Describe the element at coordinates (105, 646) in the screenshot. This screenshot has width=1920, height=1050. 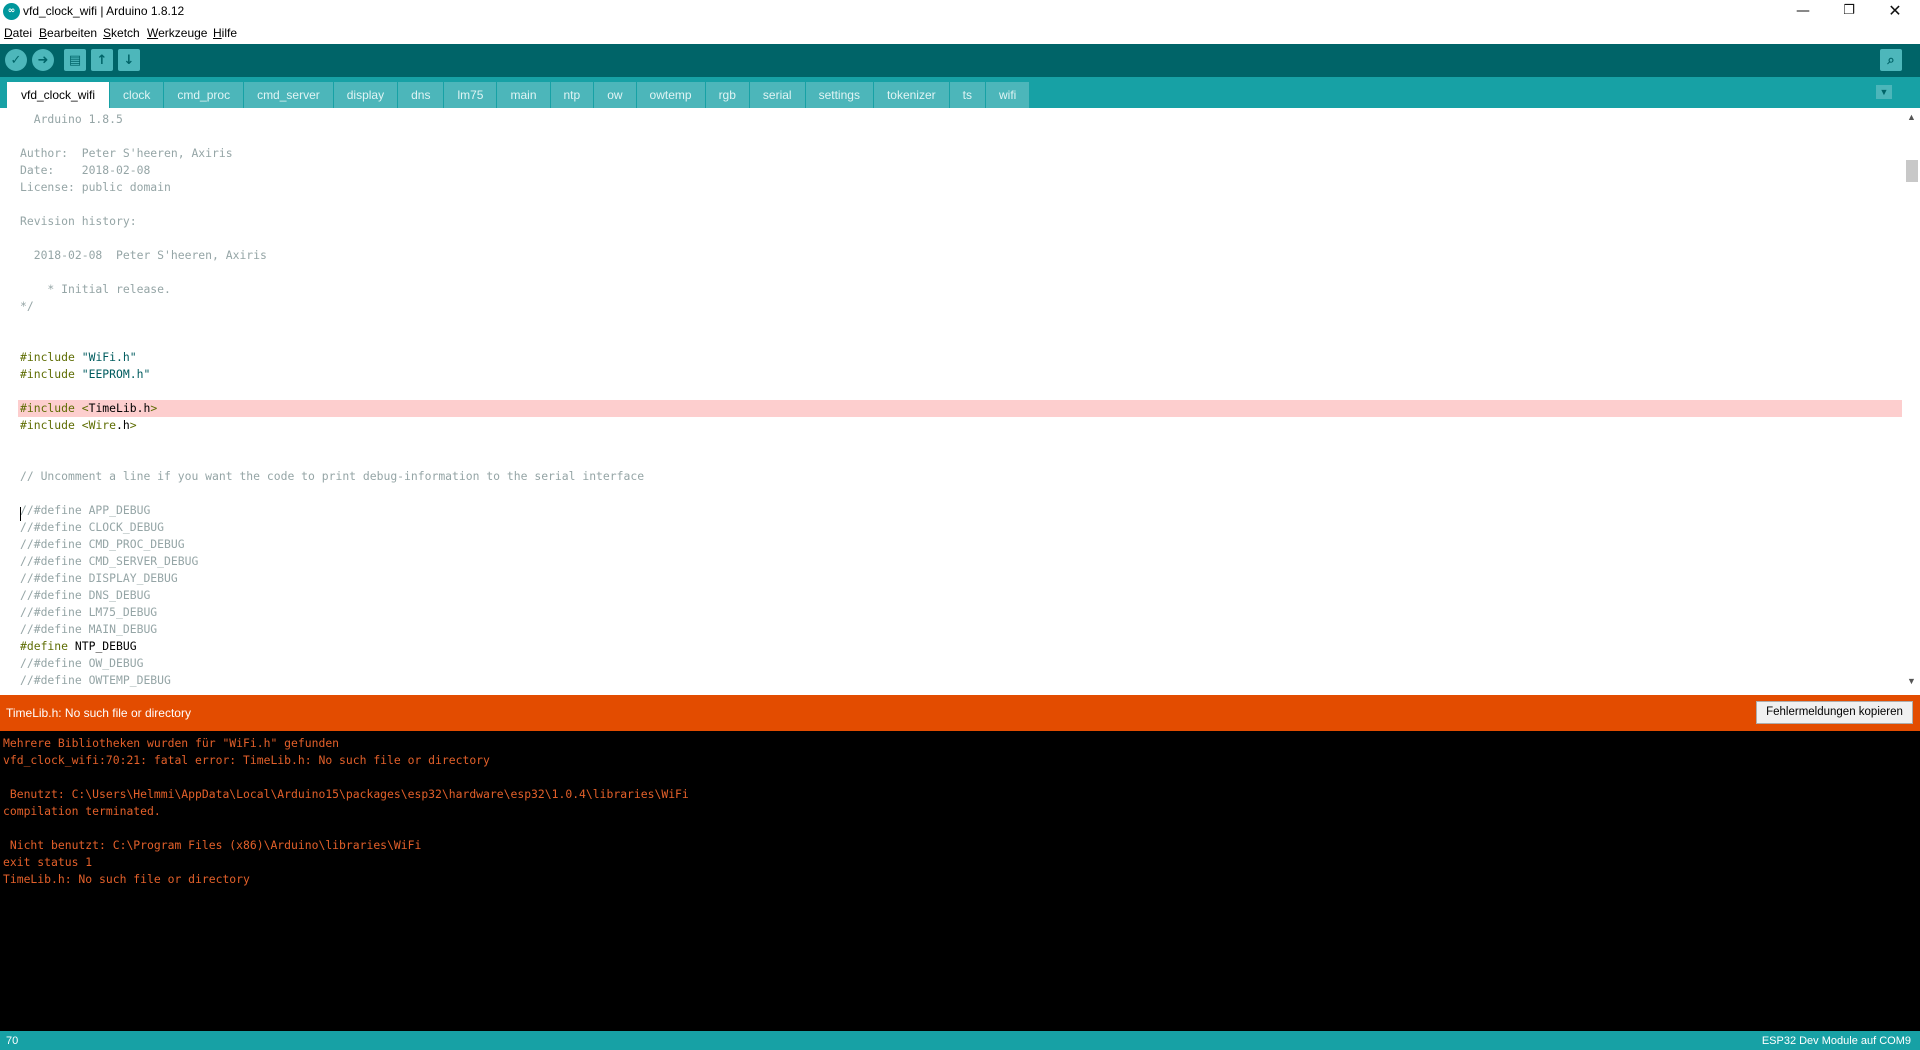
I see `code-token: NTP_DEBUG` at that location.